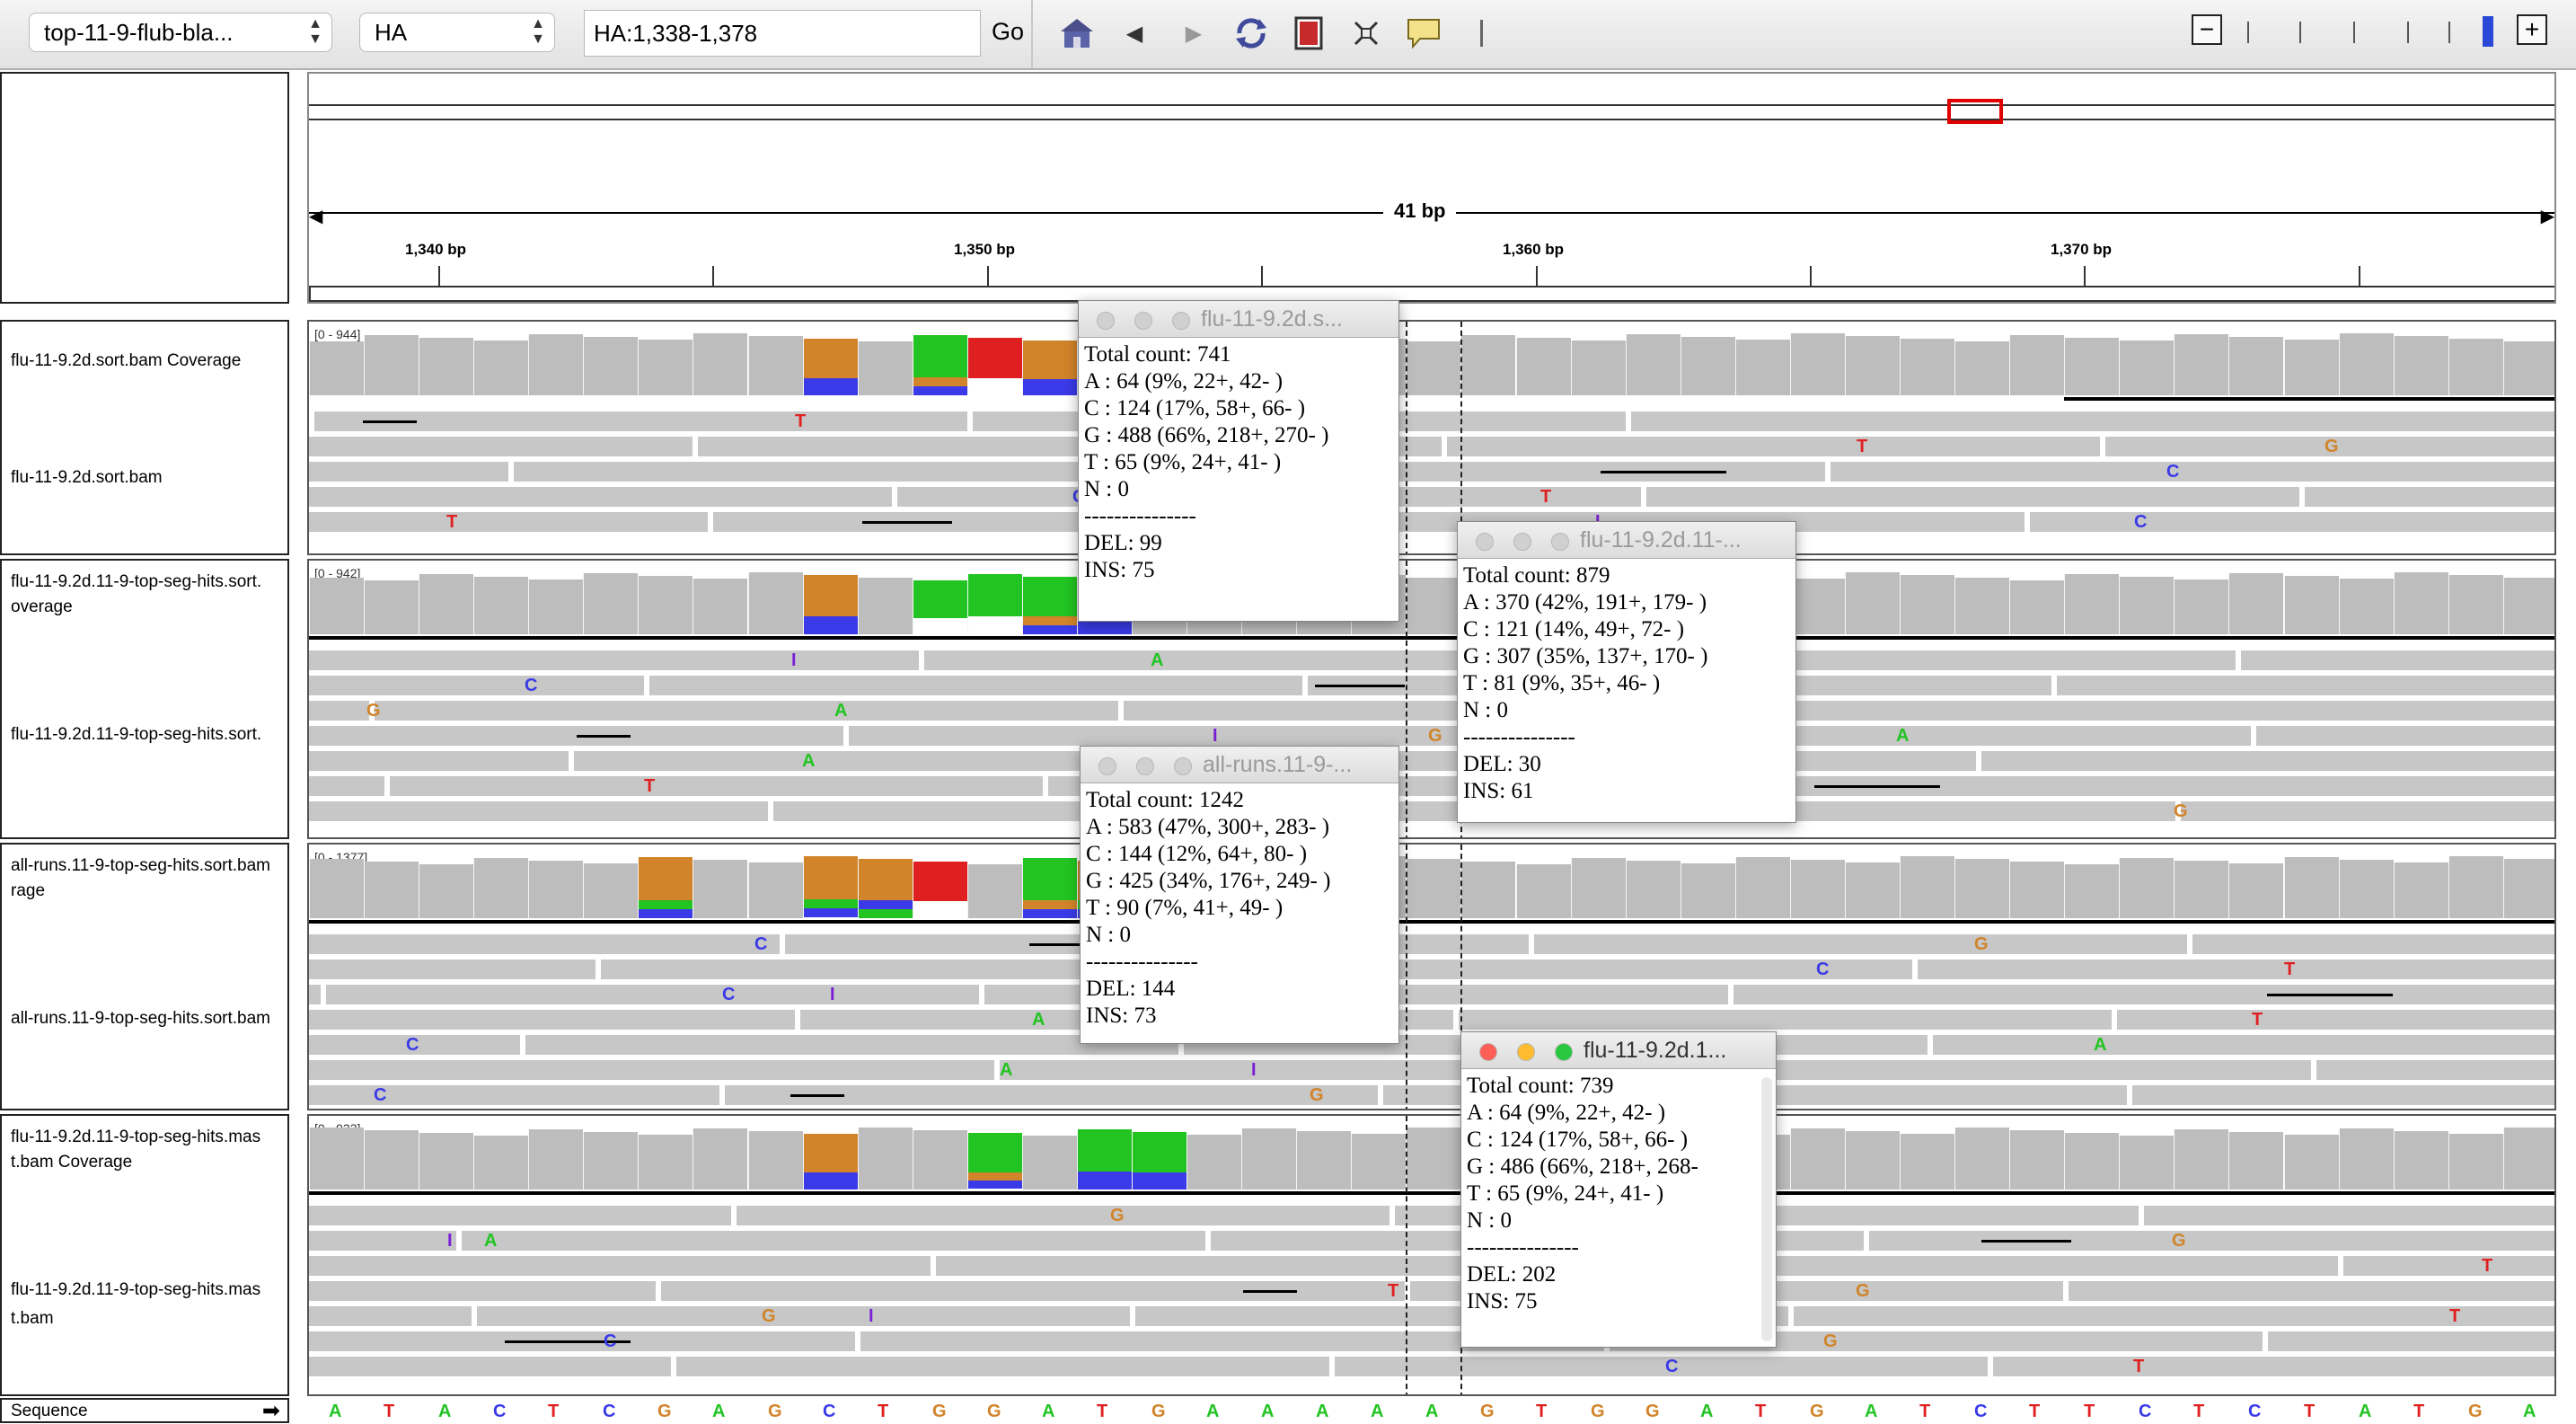  Describe the element at coordinates (1308, 34) in the screenshot. I see `region-of-interest-icon` at that location.